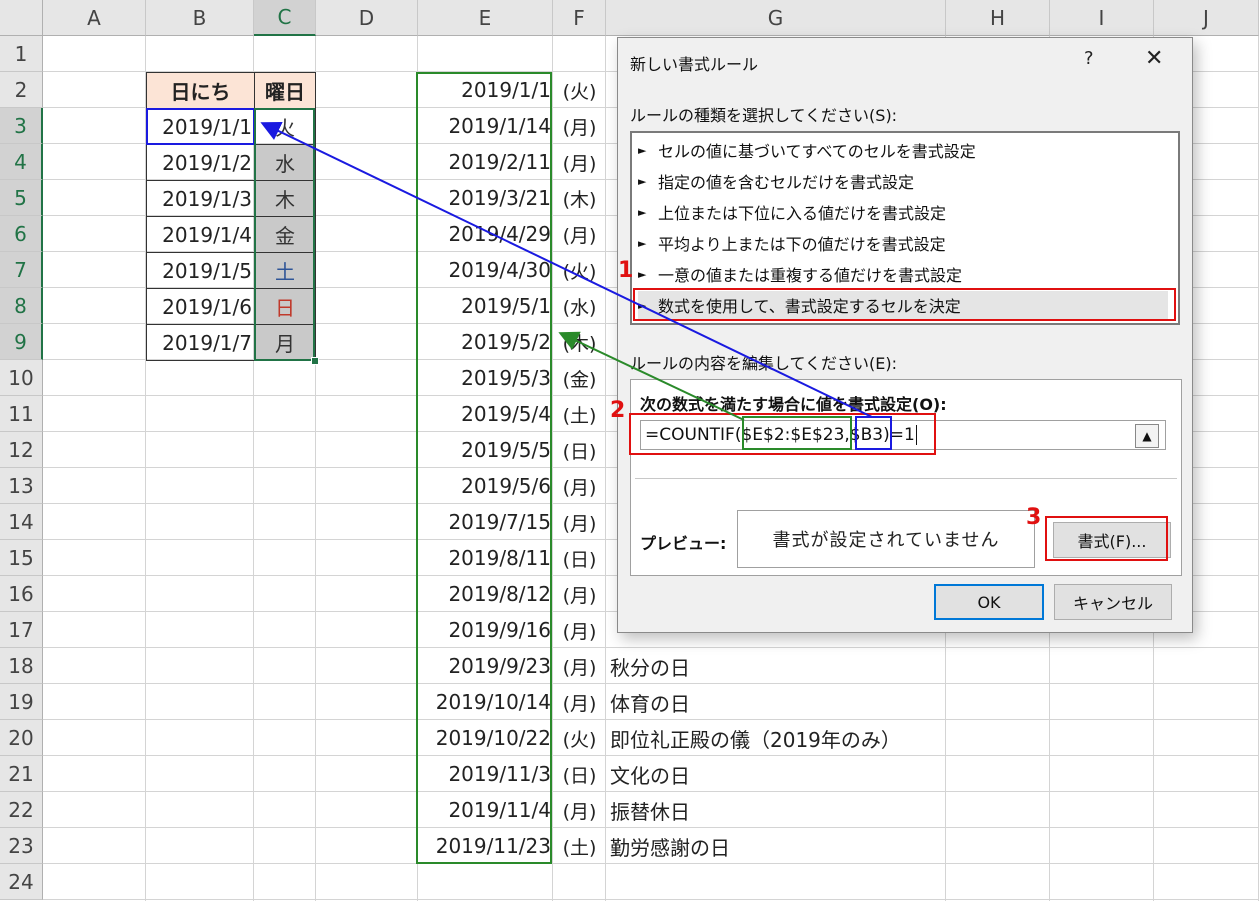 This screenshot has width=1259, height=901. I want to click on column-header-g: G, so click(776, 18).